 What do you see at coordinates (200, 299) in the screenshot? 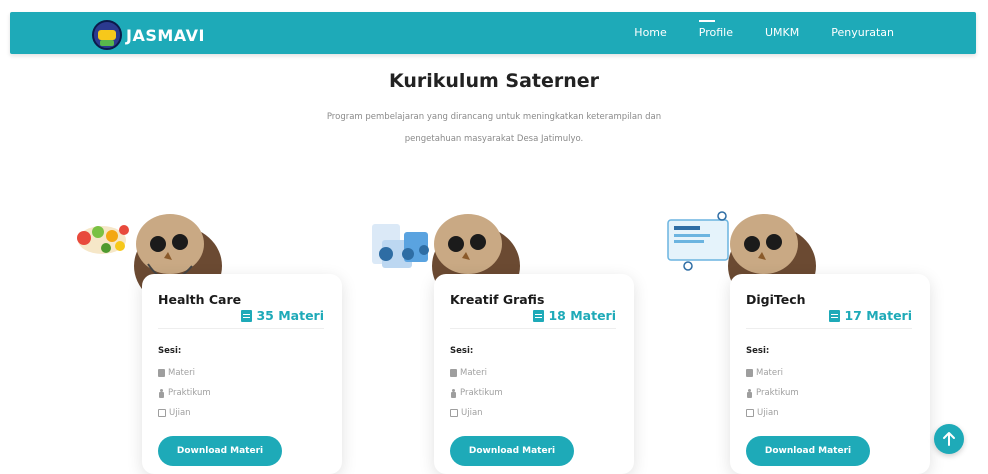
I see `card-title: Health Care` at bounding box center [200, 299].